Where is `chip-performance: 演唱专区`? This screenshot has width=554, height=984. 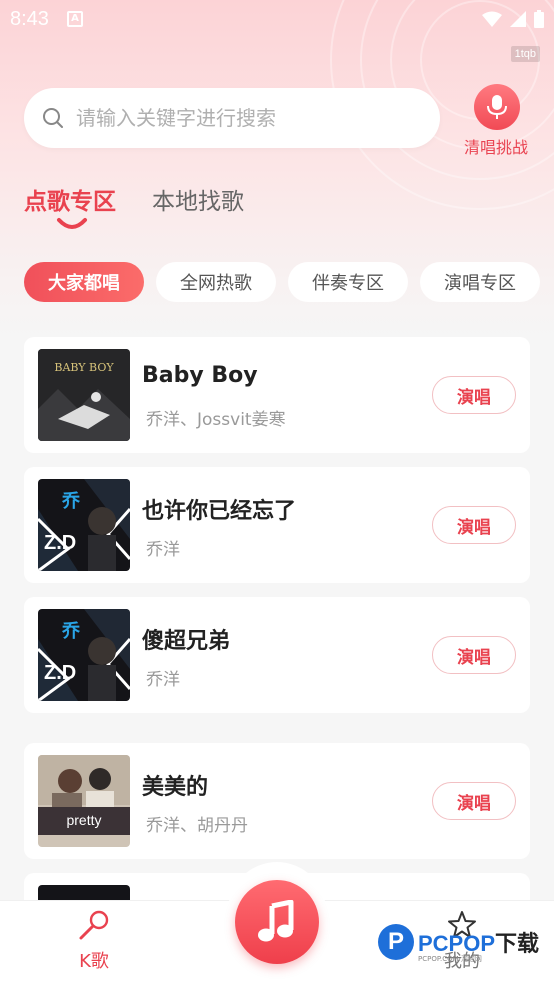 chip-performance: 演唱专区 is located at coordinates (480, 282).